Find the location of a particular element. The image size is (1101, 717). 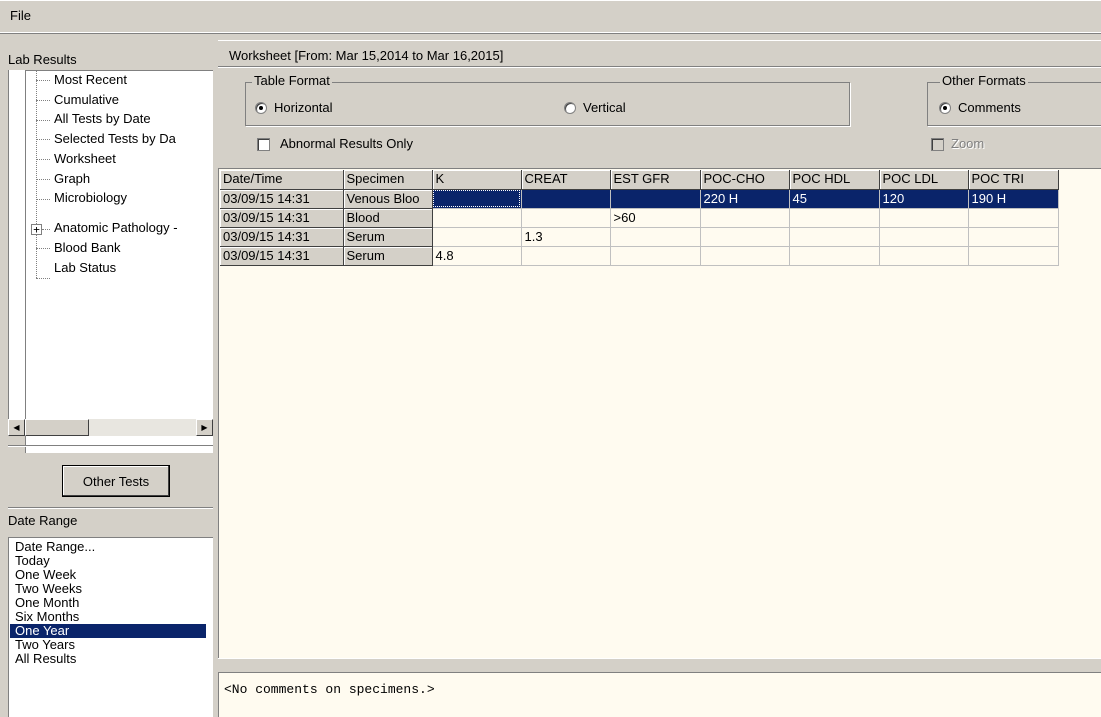

comments-text: <No comments on specimens.> is located at coordinates (329, 689).